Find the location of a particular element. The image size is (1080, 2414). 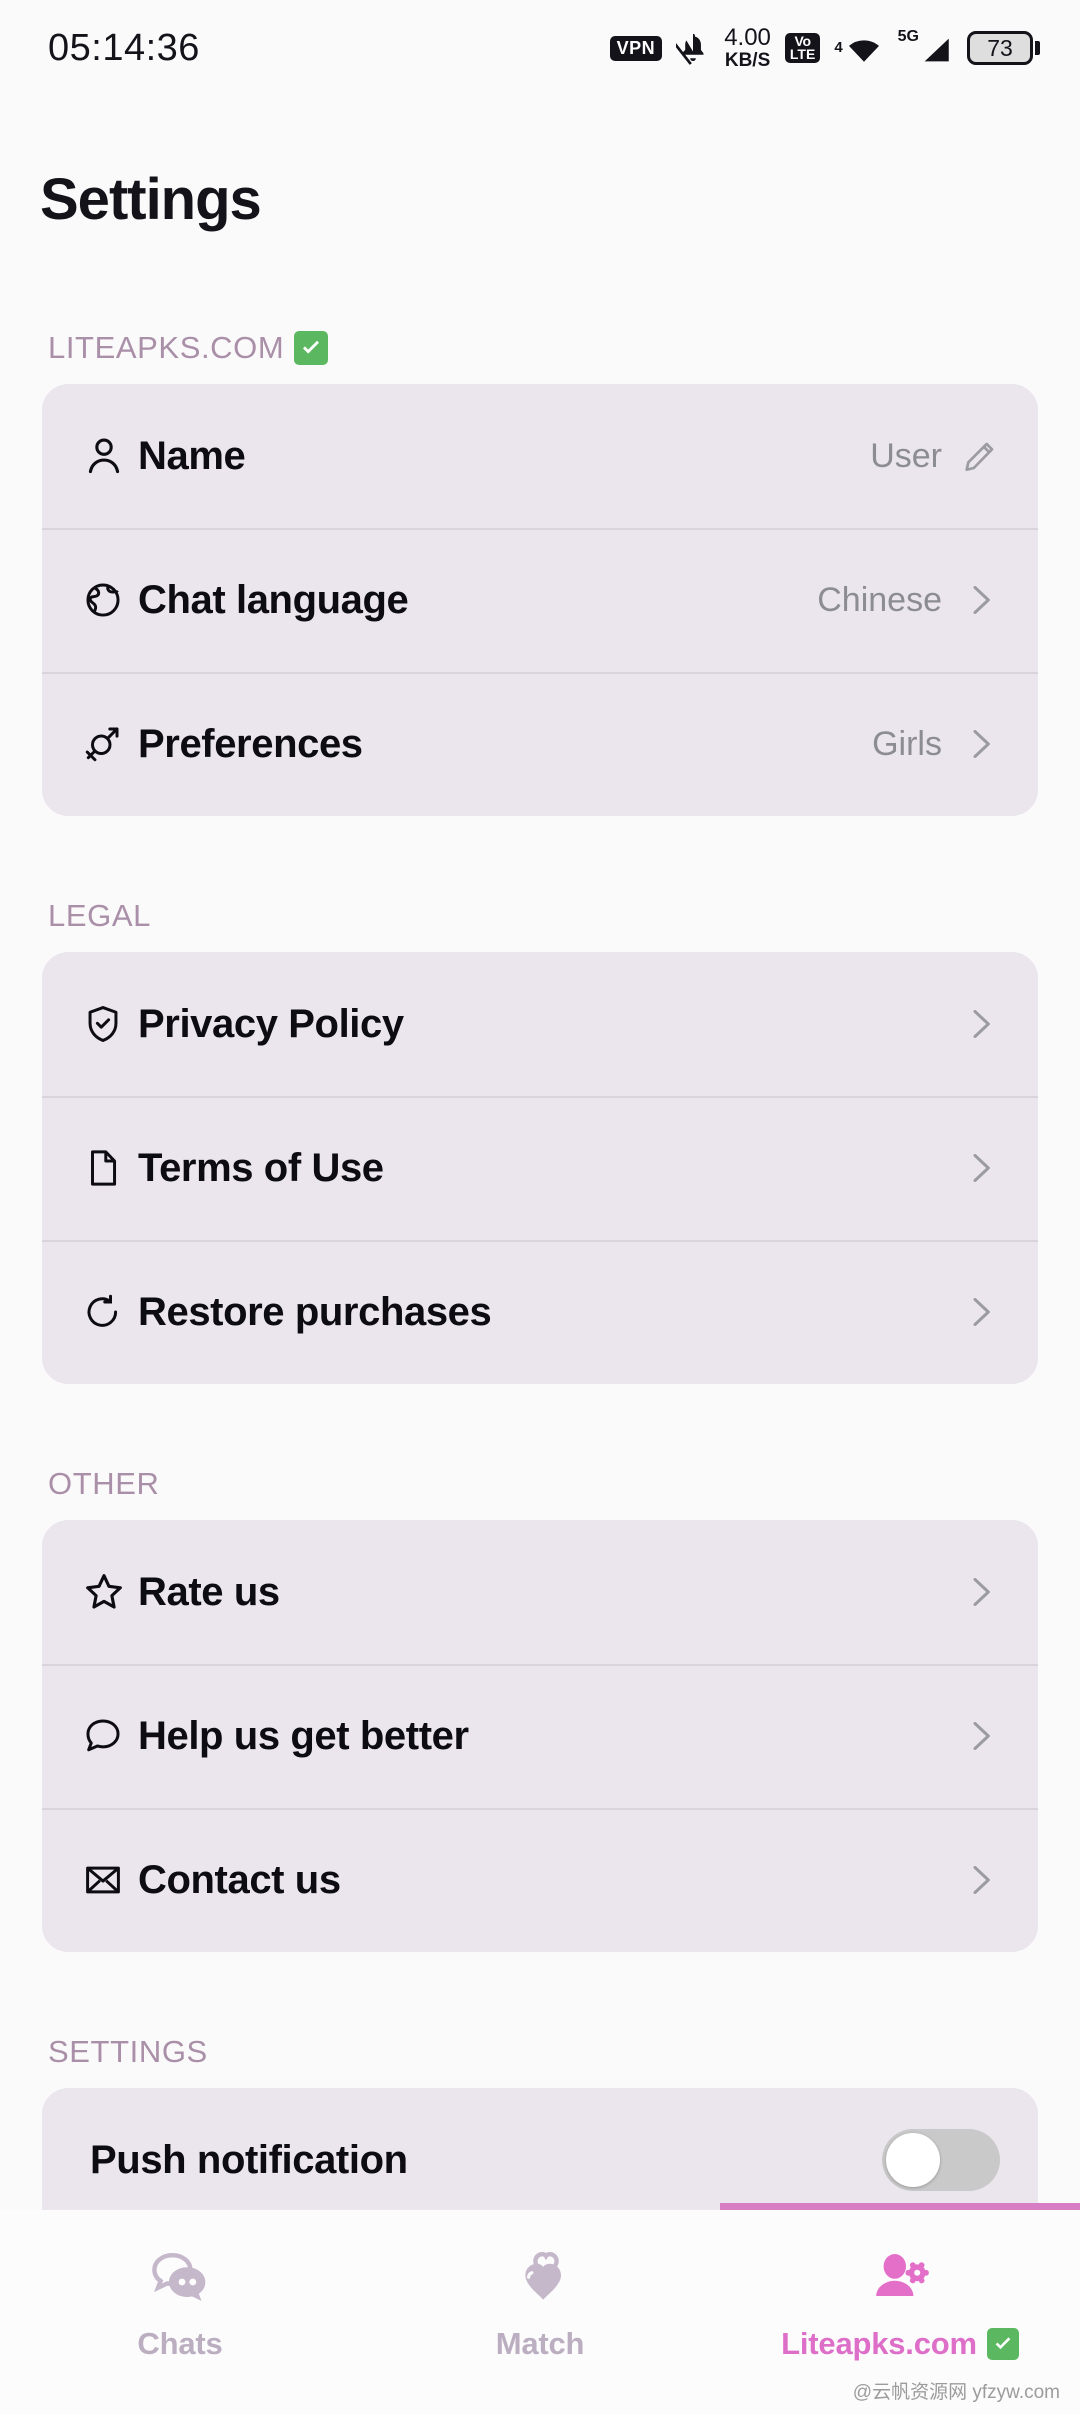

shield-check-icon is located at coordinates (110, 1024).